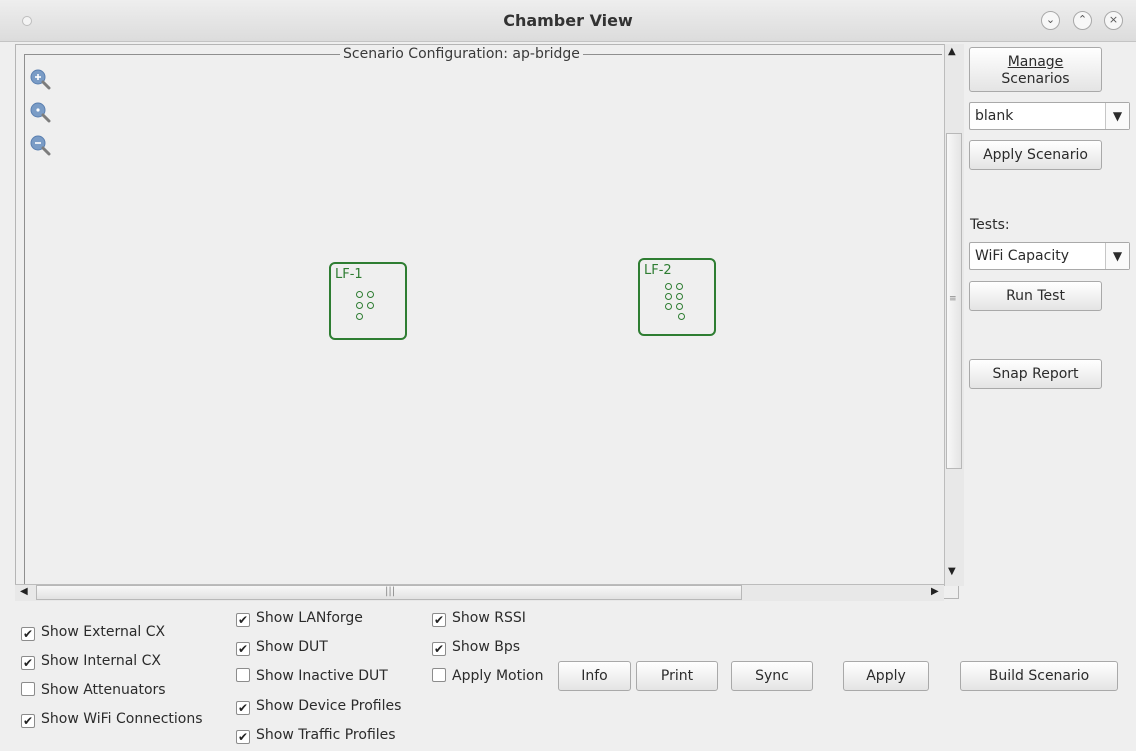 This screenshot has height=751, width=1136. I want to click on apply-scenario-button: Apply Scenario, so click(1035, 155).